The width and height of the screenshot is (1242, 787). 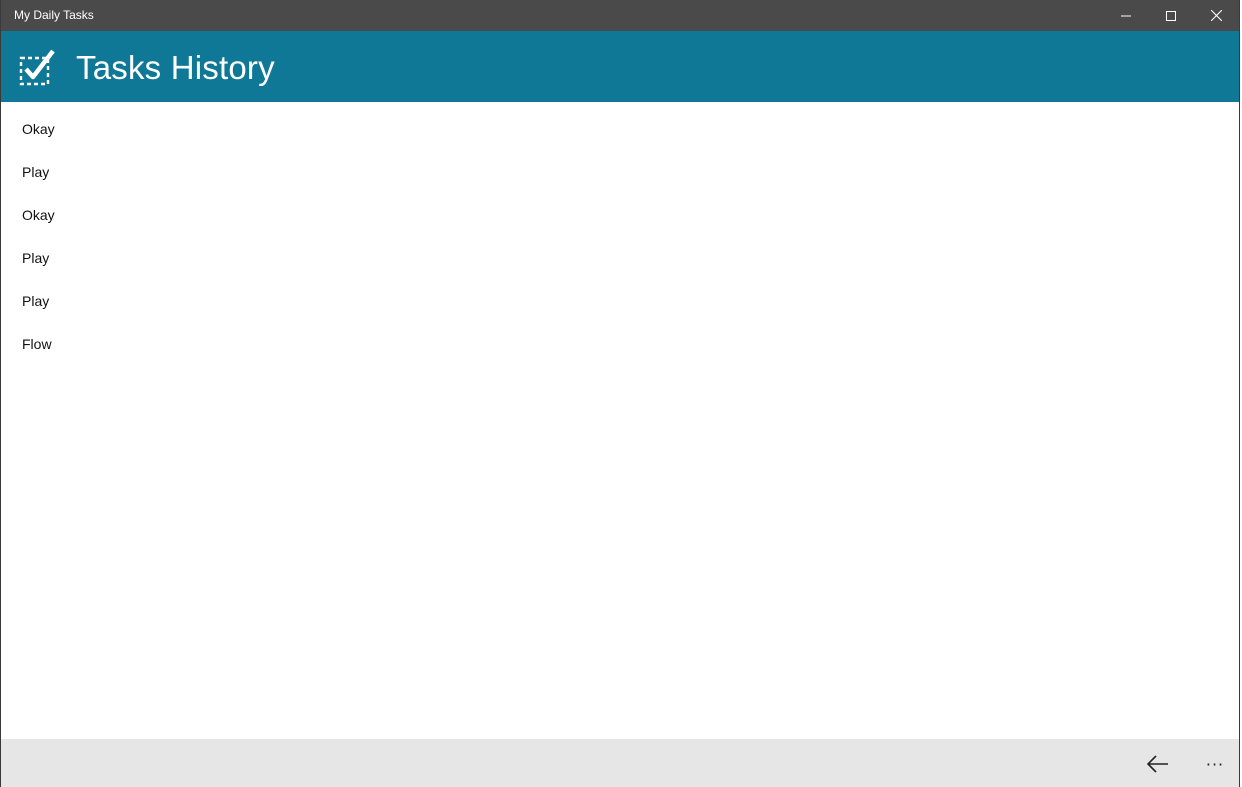 I want to click on close-icon, so click(x=1216, y=15).